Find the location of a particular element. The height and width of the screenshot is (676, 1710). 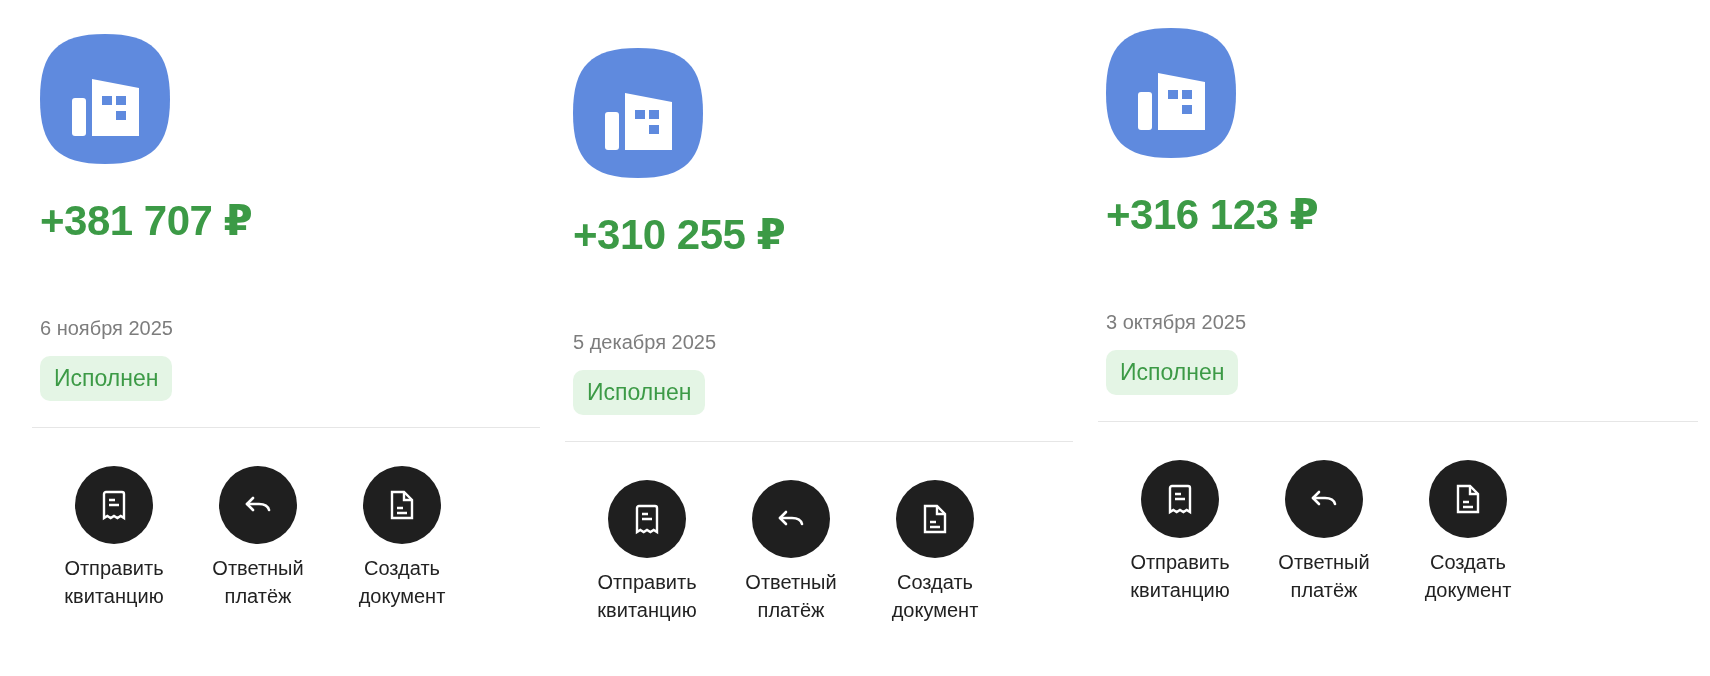

payment-date: 5 декабря 2025 is located at coordinates (645, 342).